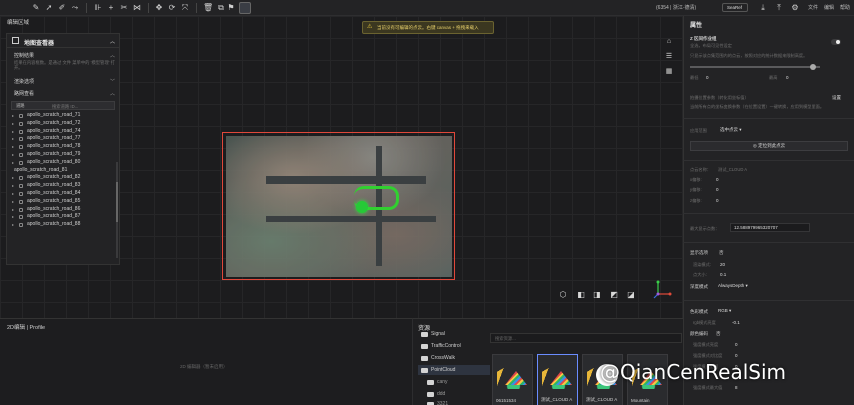  Describe the element at coordinates (63, 171) in the screenshot. I see `road-list-item: apollo_scratch_road_81` at that location.